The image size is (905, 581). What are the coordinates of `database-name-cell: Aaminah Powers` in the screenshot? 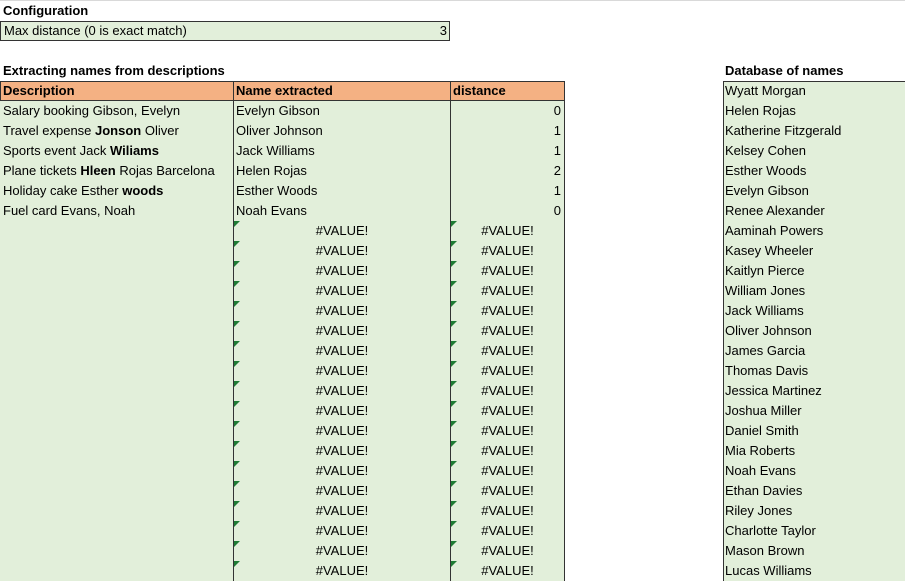 It's located at (814, 231).